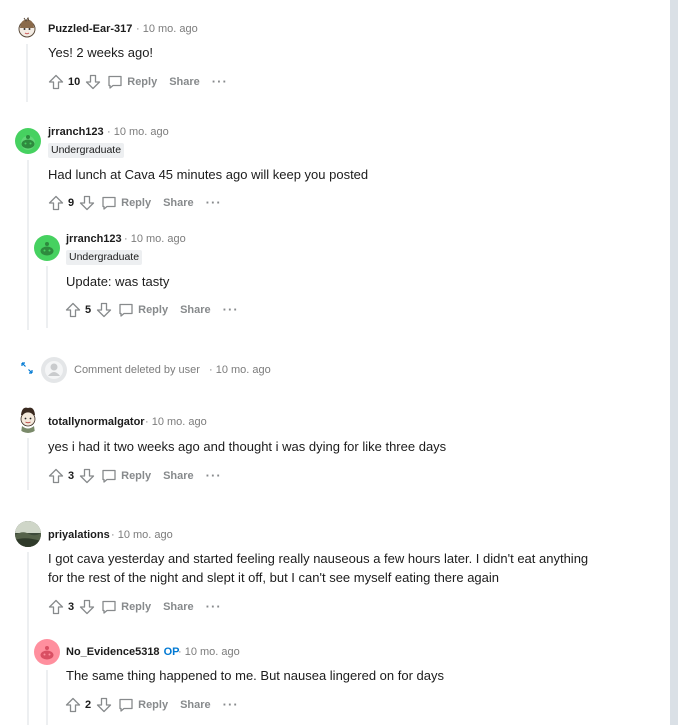 This screenshot has height=725, width=678. I want to click on vote-count: 9, so click(71, 203).